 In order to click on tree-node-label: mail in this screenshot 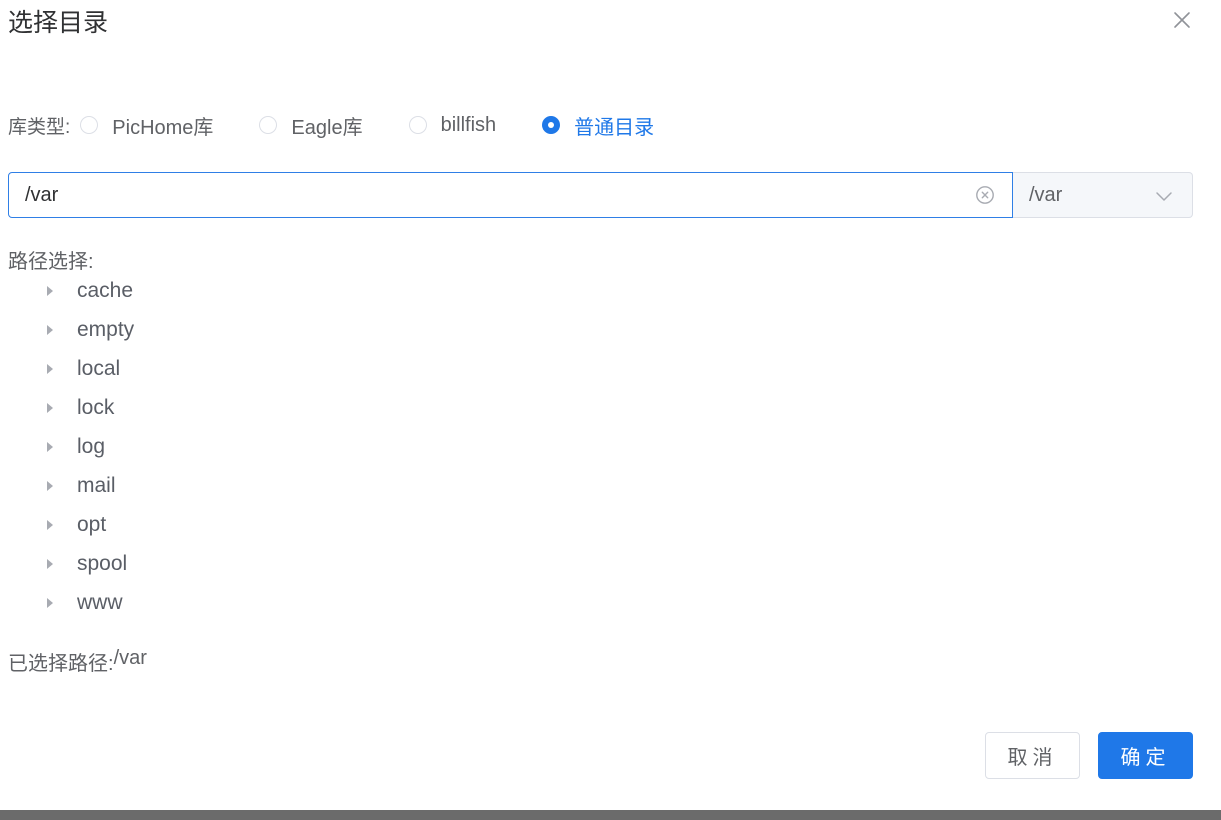, I will do `click(96, 485)`.